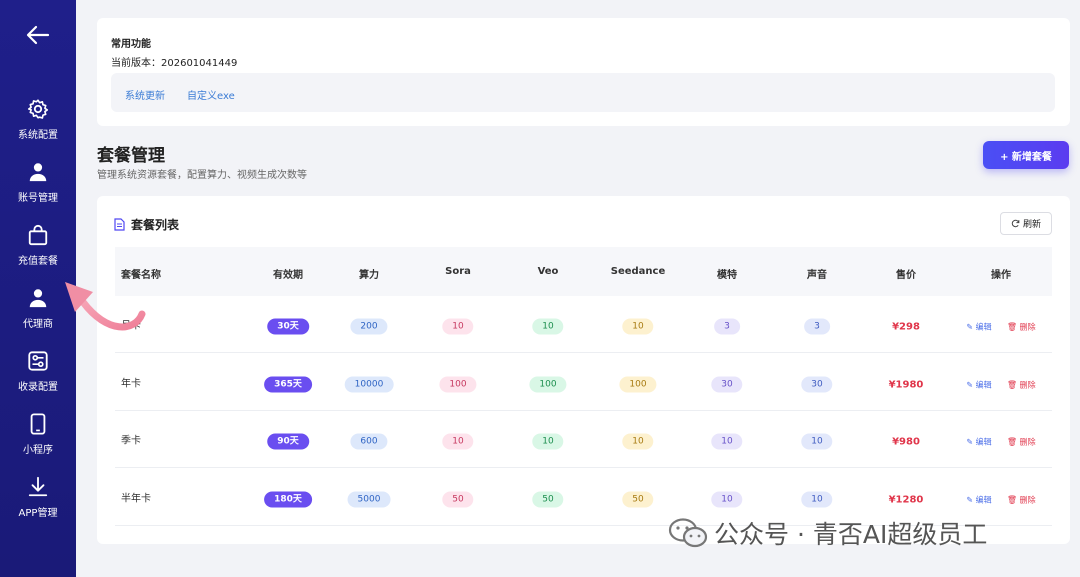  Describe the element at coordinates (817, 324) in the screenshot. I see `cell-voice: 3` at that location.